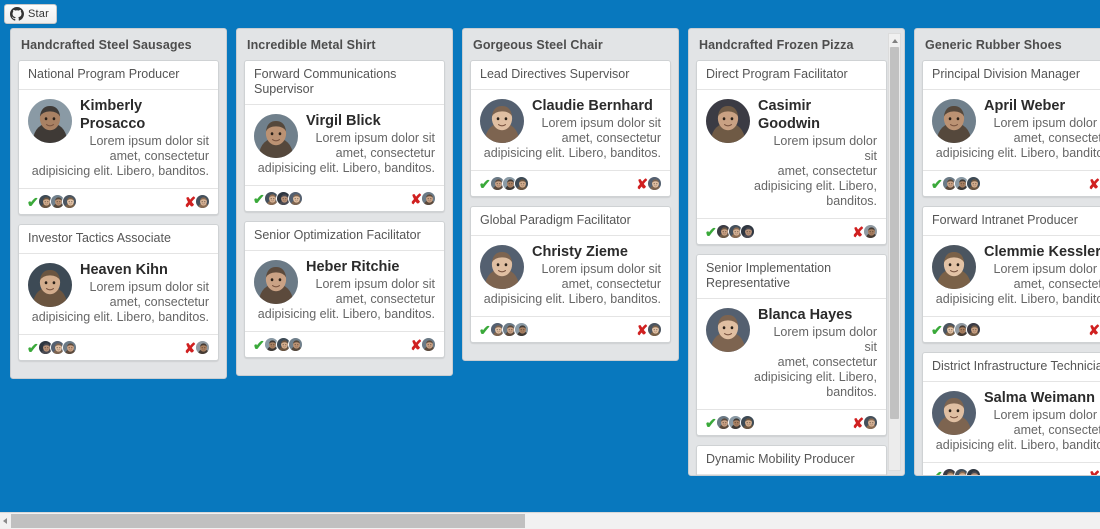 The image size is (1100, 529). I want to click on horizontal-scrollbar, so click(550, 520).